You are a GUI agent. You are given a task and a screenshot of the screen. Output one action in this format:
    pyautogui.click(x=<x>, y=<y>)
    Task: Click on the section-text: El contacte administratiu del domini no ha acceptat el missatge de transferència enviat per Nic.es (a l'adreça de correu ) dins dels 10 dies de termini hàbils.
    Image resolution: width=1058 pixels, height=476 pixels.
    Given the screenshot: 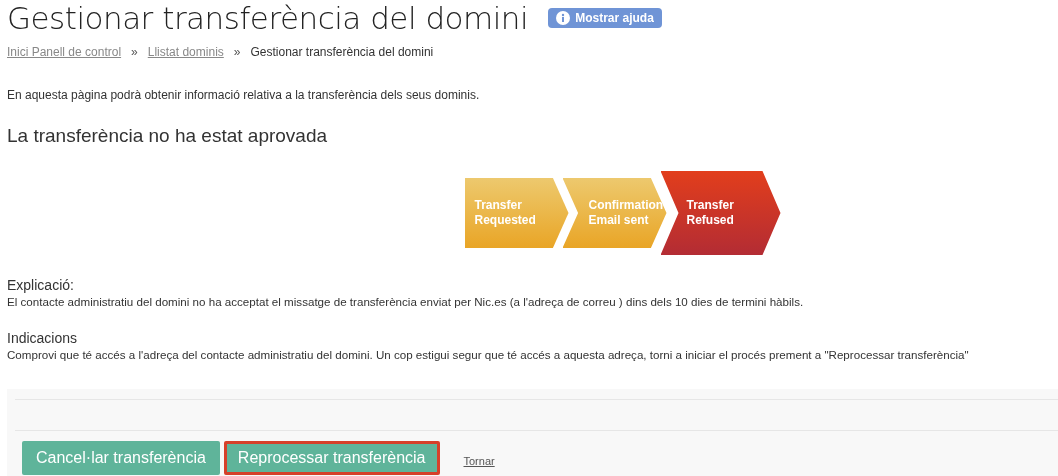 What is the action you would take?
    pyautogui.click(x=406, y=301)
    